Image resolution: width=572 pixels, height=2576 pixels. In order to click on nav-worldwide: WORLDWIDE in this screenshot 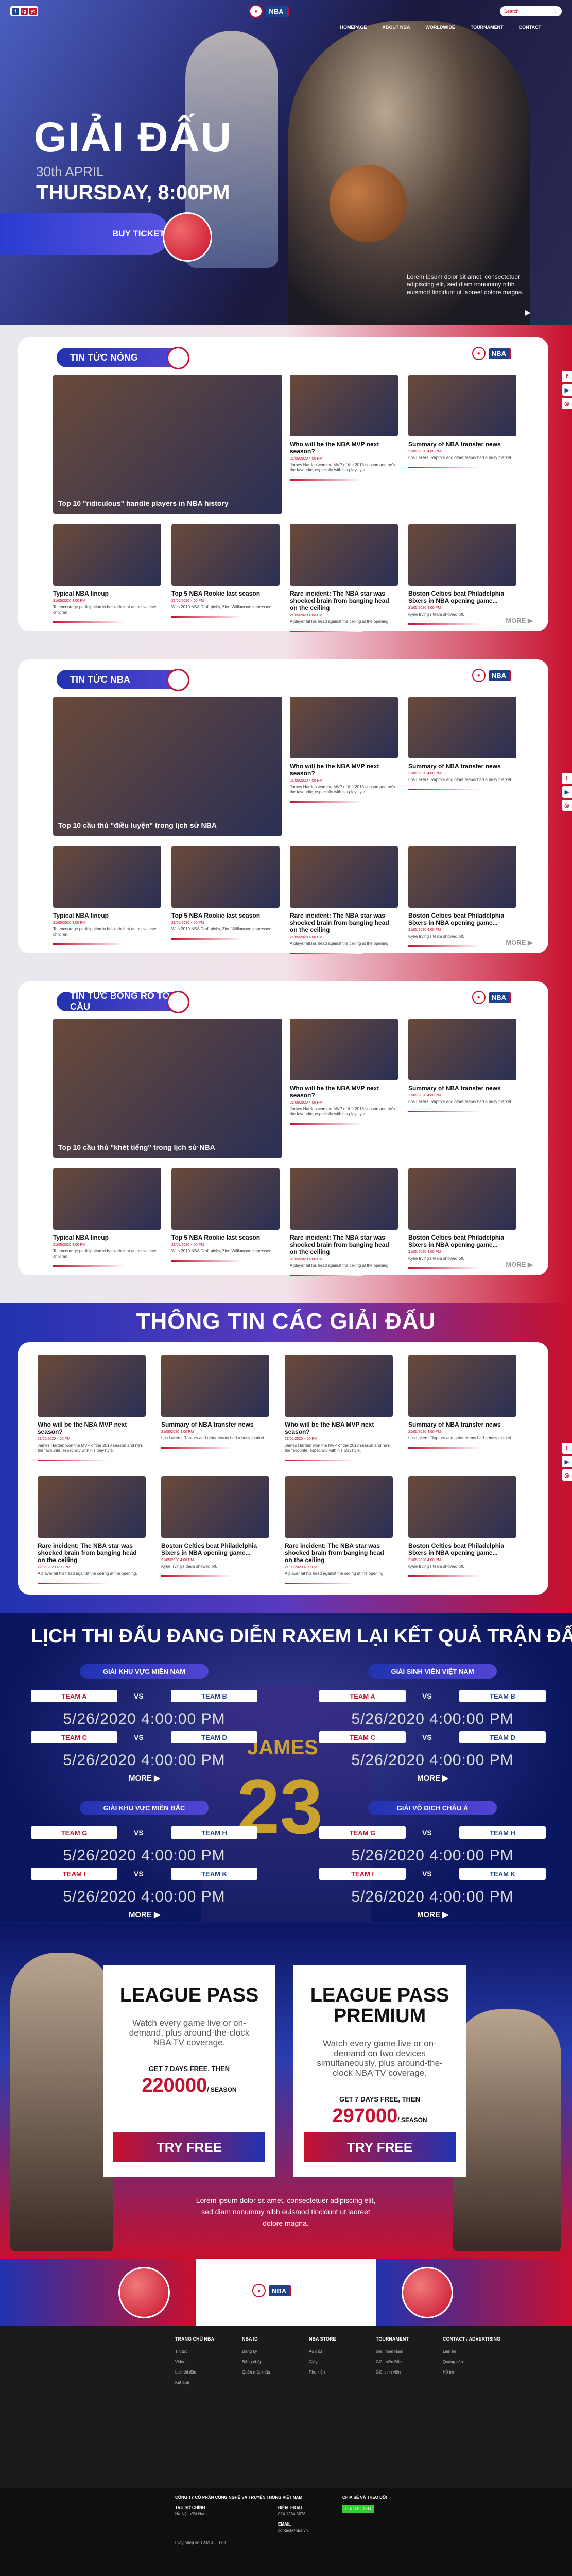, I will do `click(440, 27)`.